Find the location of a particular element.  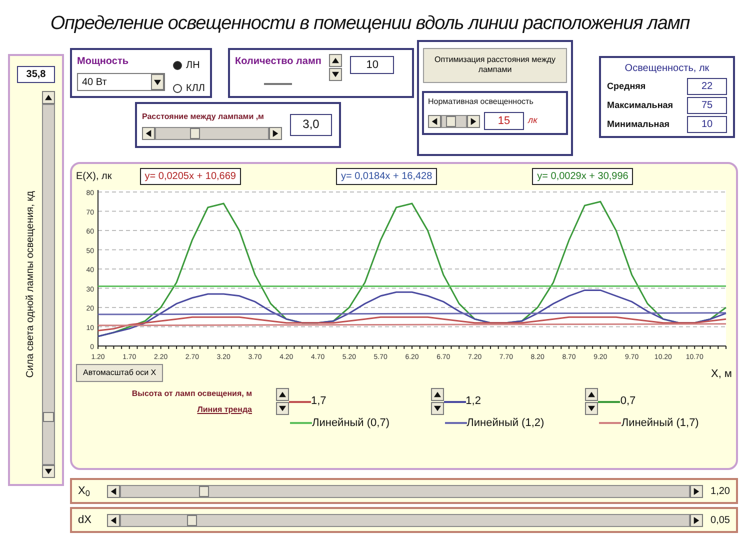

field-label: X$_{0}$ is located at coordinates (84, 492).